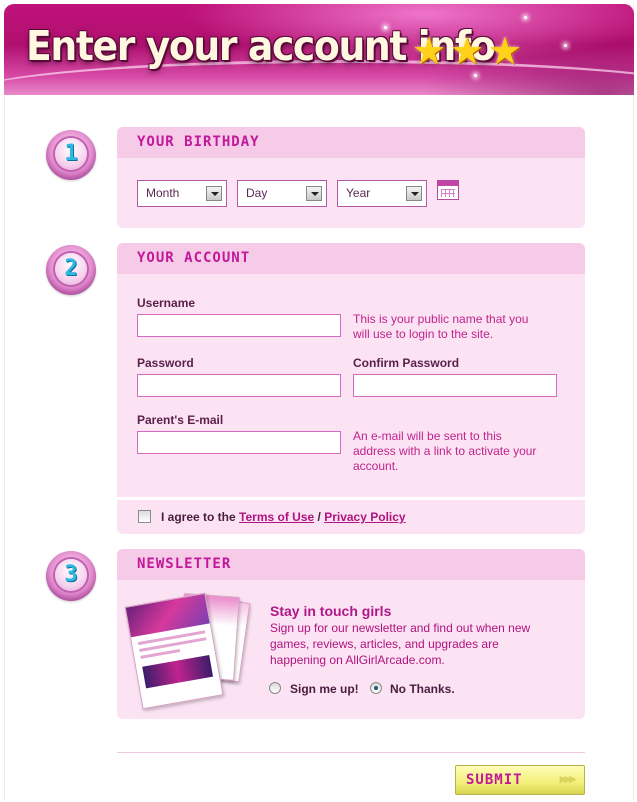 This screenshot has height=802, width=637. Describe the element at coordinates (282, 193) in the screenshot. I see `day-select: Day` at that location.